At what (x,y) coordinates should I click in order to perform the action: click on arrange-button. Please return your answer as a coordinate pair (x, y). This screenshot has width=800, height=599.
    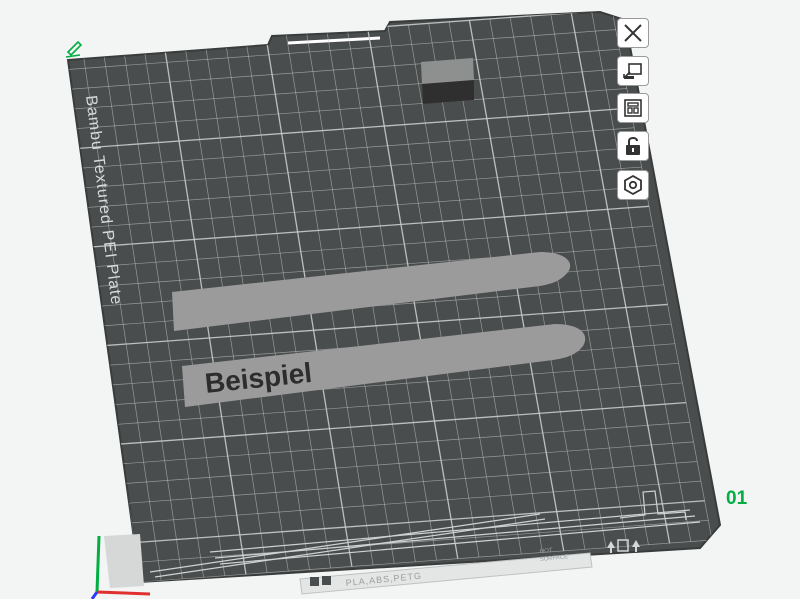
    Looking at the image, I should click on (633, 108).